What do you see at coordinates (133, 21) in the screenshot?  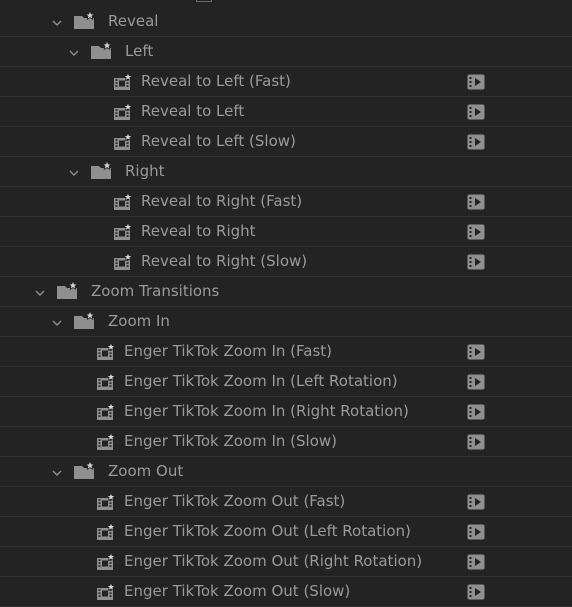 I see `folder-label: Reveal` at bounding box center [133, 21].